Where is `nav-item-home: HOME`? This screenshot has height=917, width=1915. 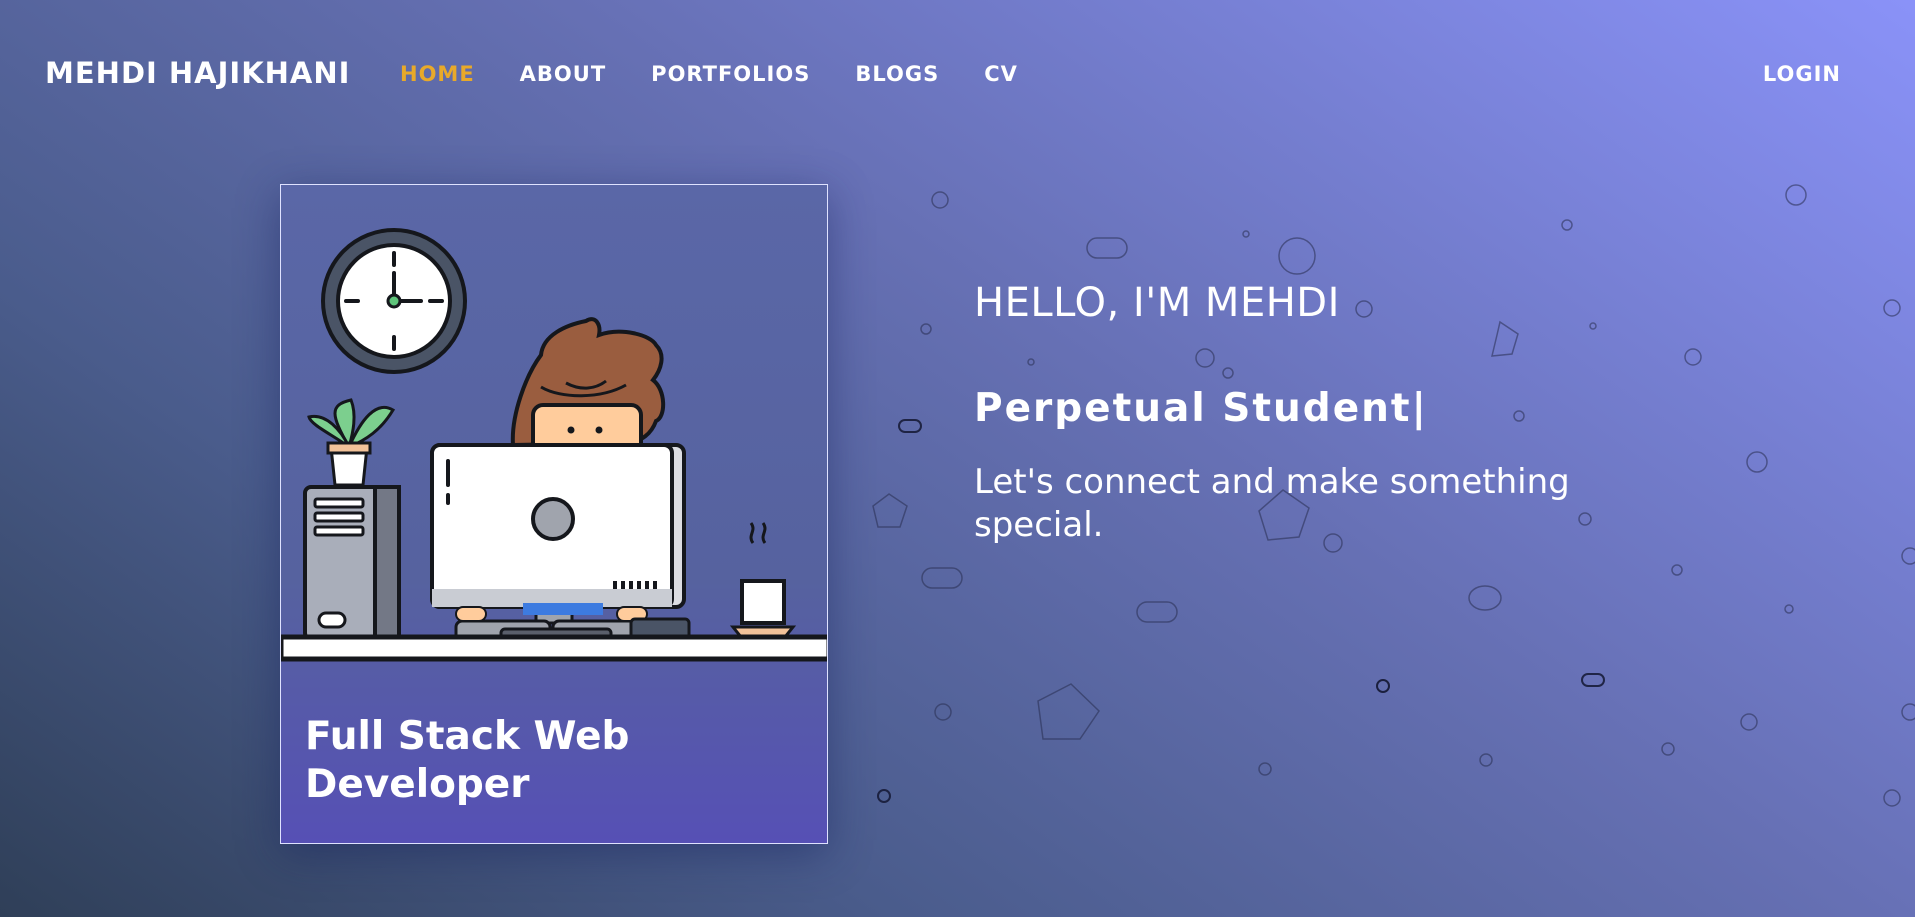 nav-item-home: HOME is located at coordinates (437, 74).